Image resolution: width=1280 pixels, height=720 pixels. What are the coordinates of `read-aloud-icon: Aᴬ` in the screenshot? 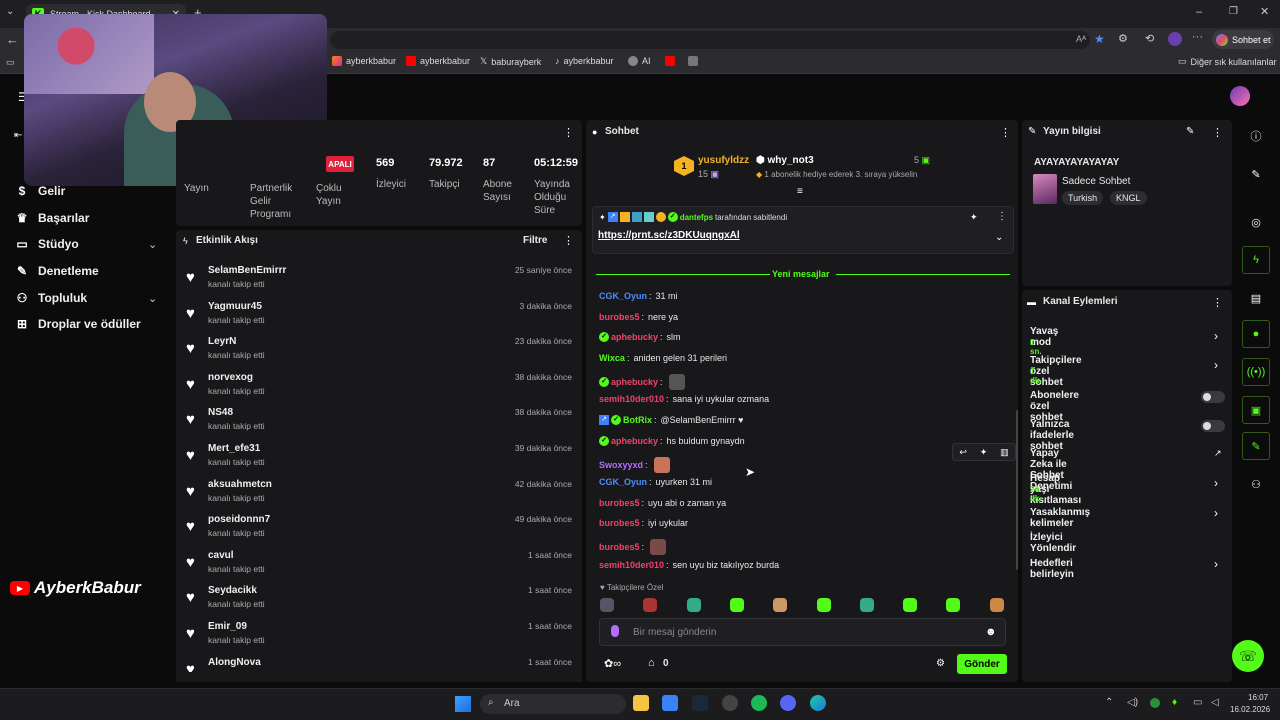 It's located at (1081, 39).